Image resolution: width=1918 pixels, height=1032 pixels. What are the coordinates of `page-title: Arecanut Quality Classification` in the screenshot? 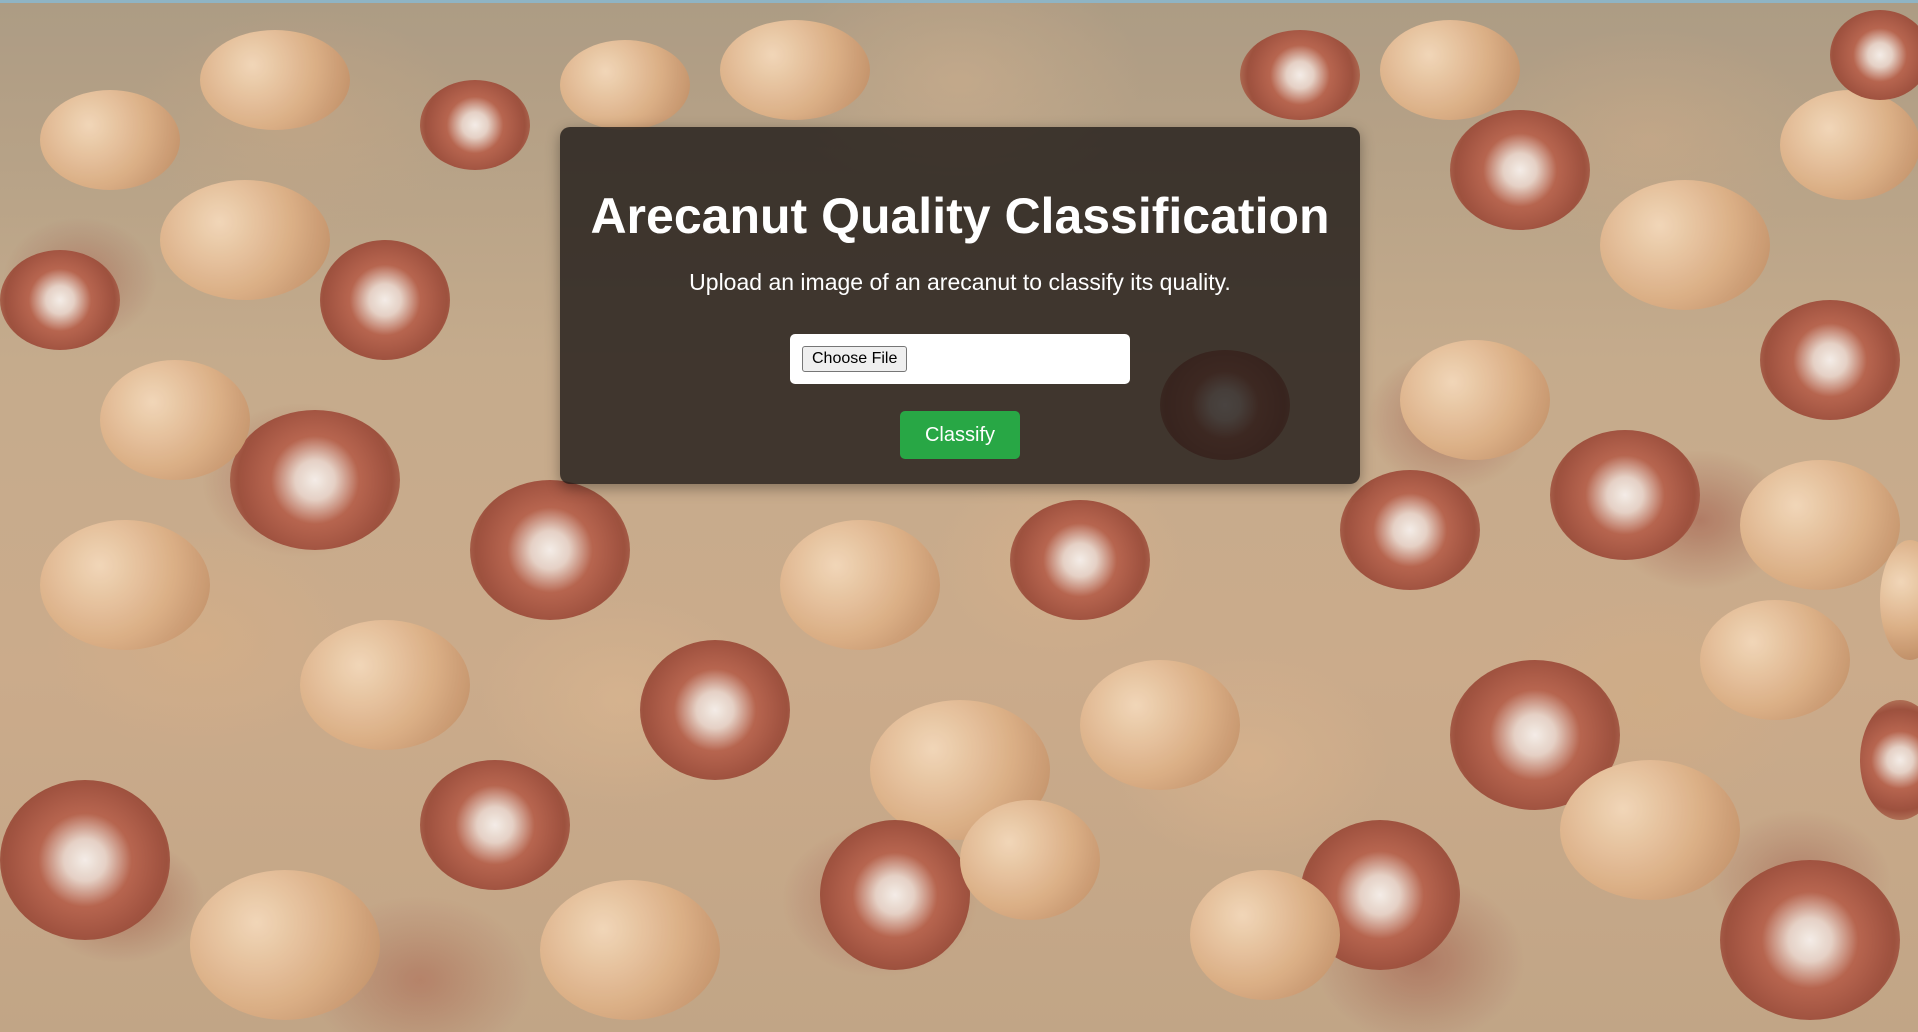 It's located at (960, 216).